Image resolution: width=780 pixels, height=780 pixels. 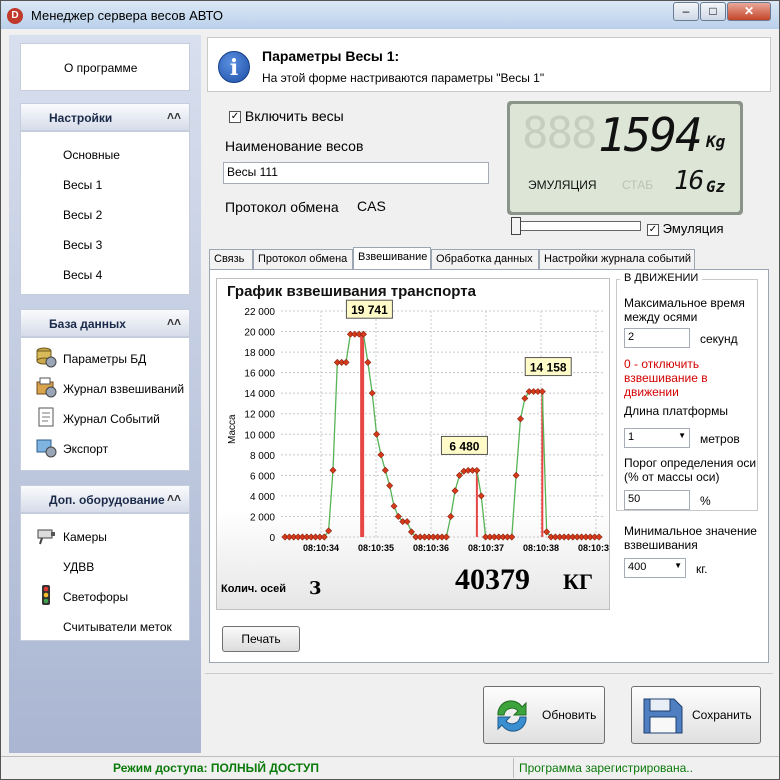 I want to click on emulation-slider-track, so click(x=576, y=226).